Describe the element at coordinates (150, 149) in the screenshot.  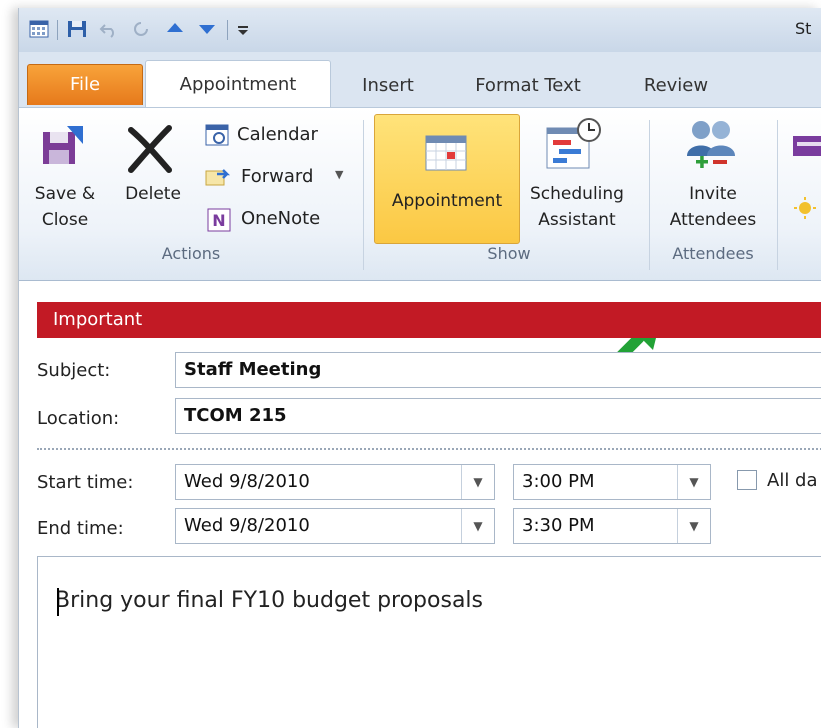
I see `delete-icon` at that location.